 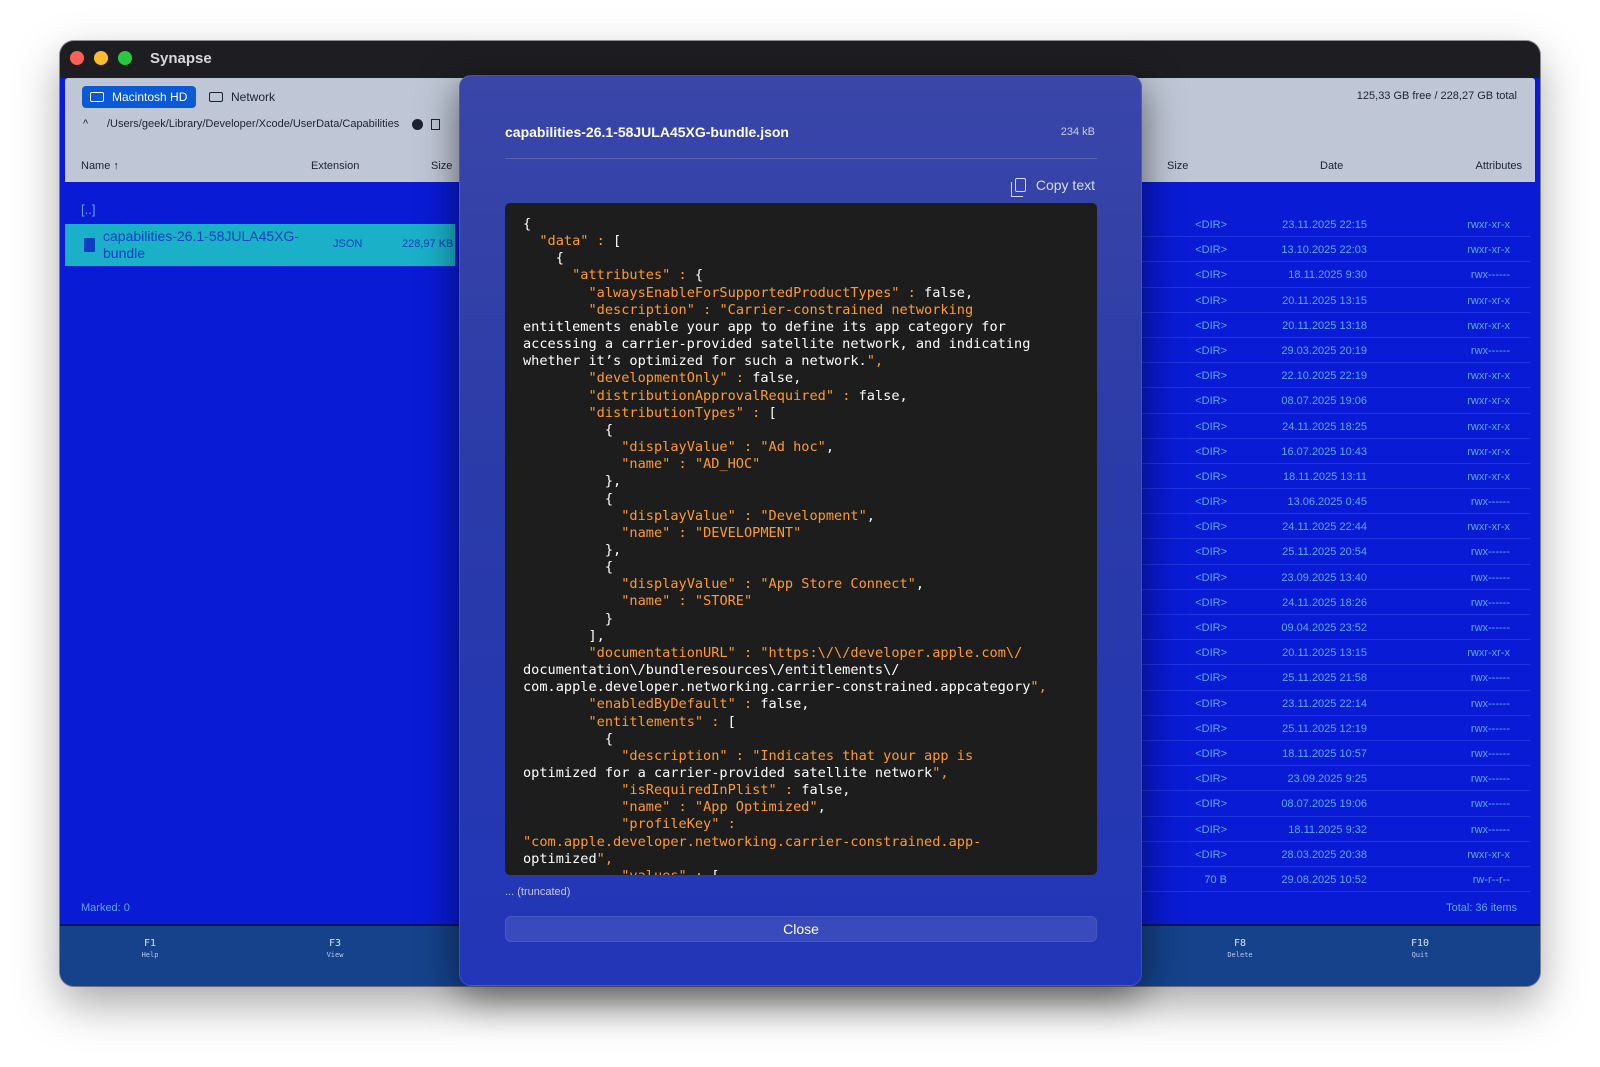 I want to click on checkmark-icon, so click(x=418, y=124).